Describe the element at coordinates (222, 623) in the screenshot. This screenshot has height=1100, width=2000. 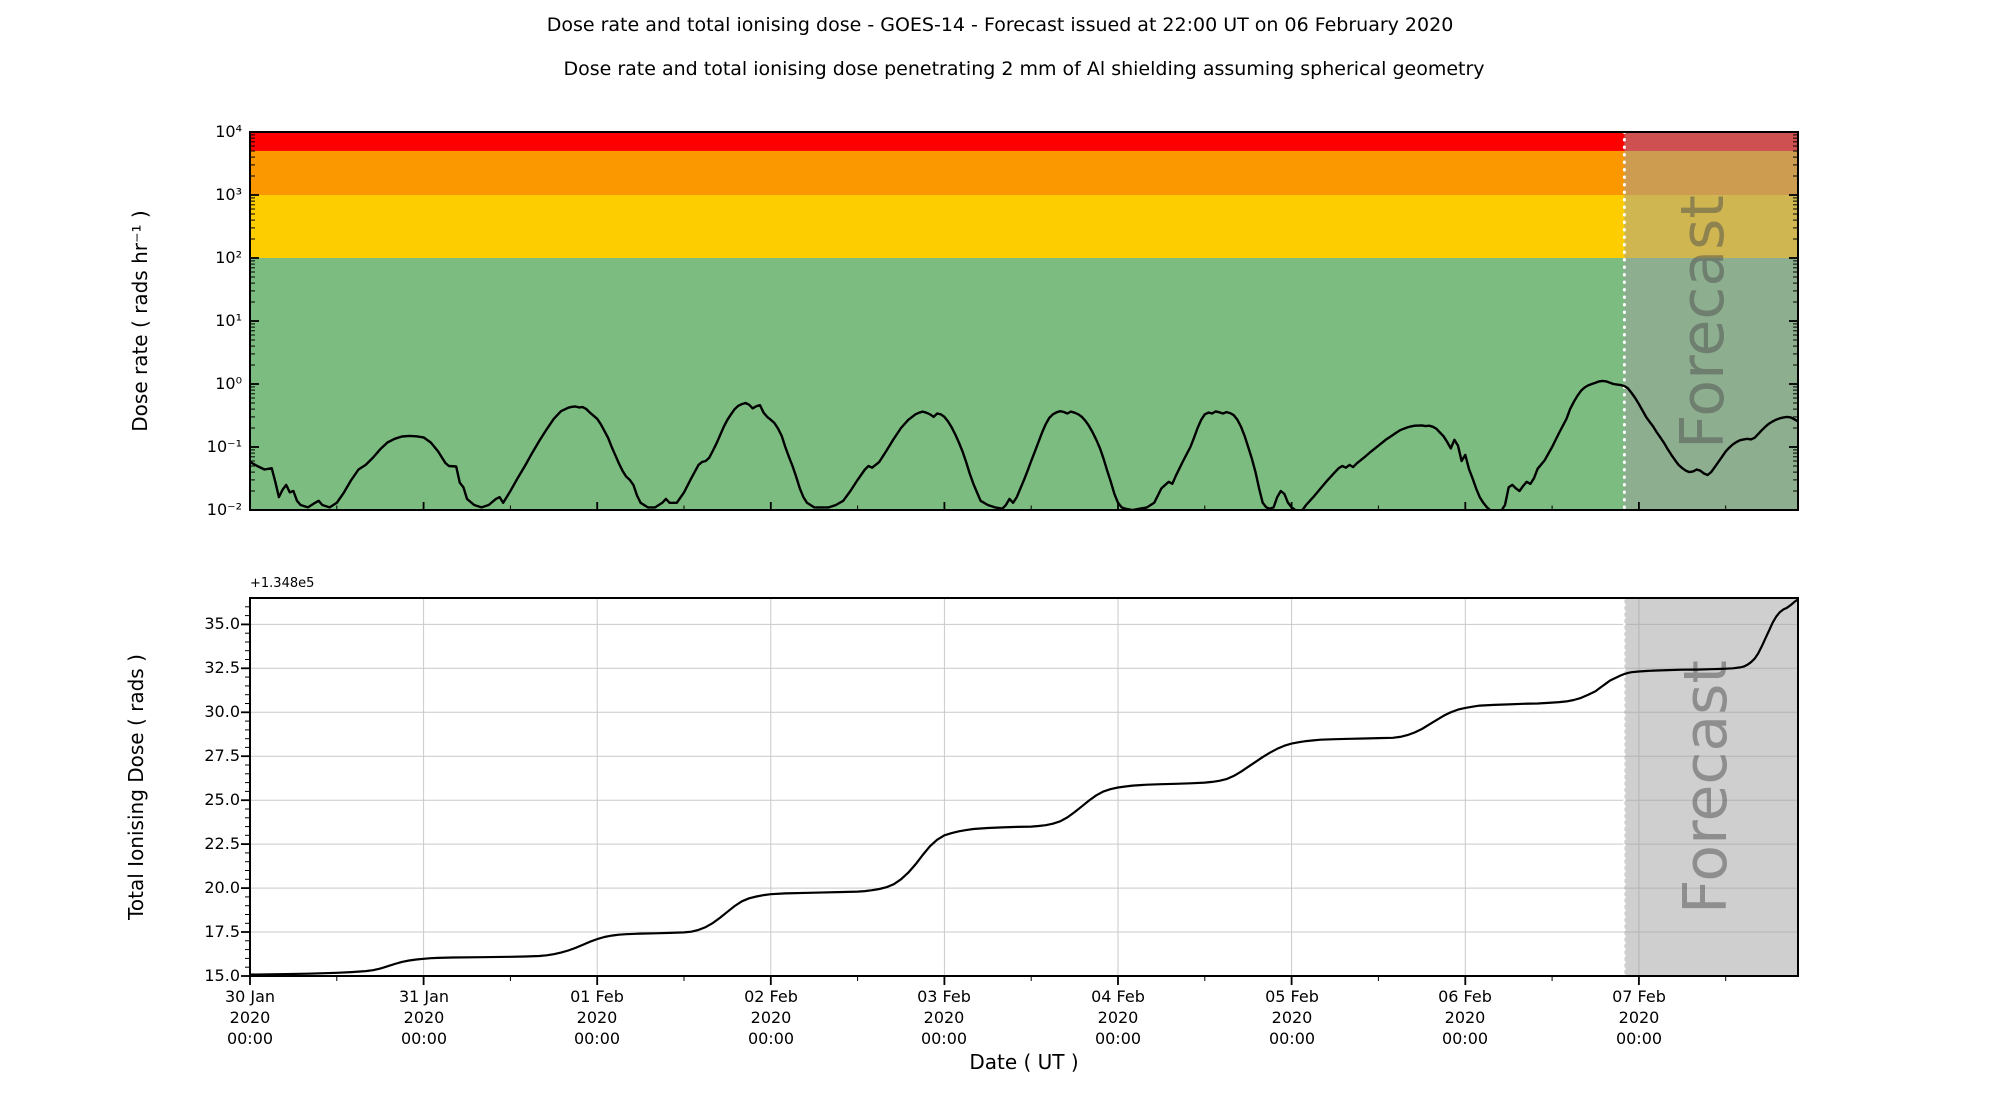
I see `bottom-y-tick-label: 35.0` at that location.